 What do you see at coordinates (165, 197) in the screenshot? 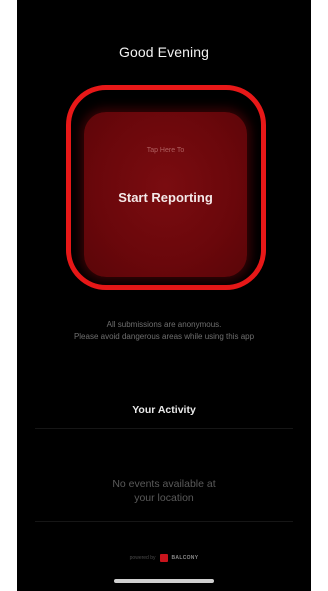
I see `start-reporting-label: Start Reporting` at bounding box center [165, 197].